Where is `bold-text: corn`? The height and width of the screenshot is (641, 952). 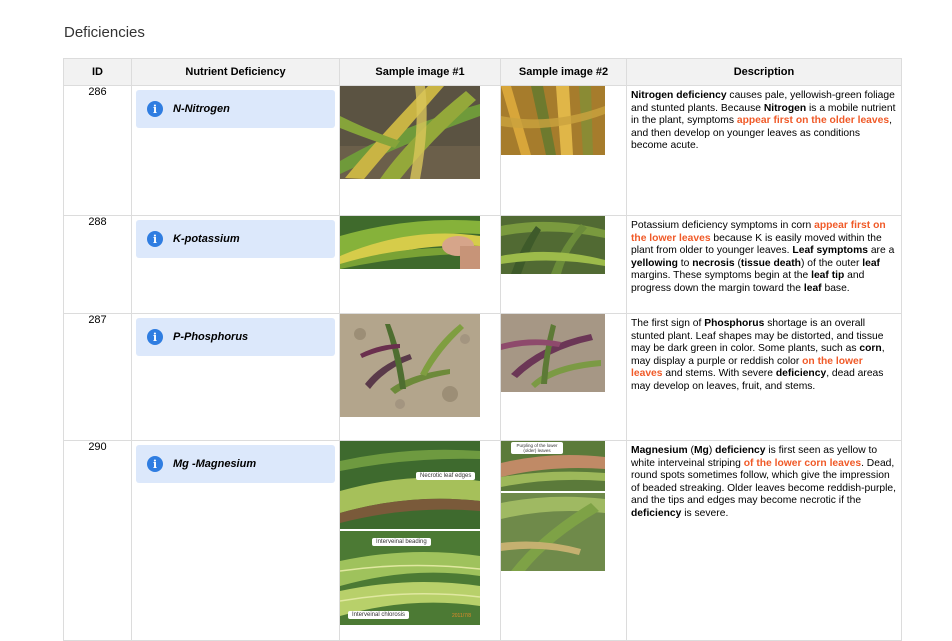
bold-text: corn is located at coordinates (870, 349).